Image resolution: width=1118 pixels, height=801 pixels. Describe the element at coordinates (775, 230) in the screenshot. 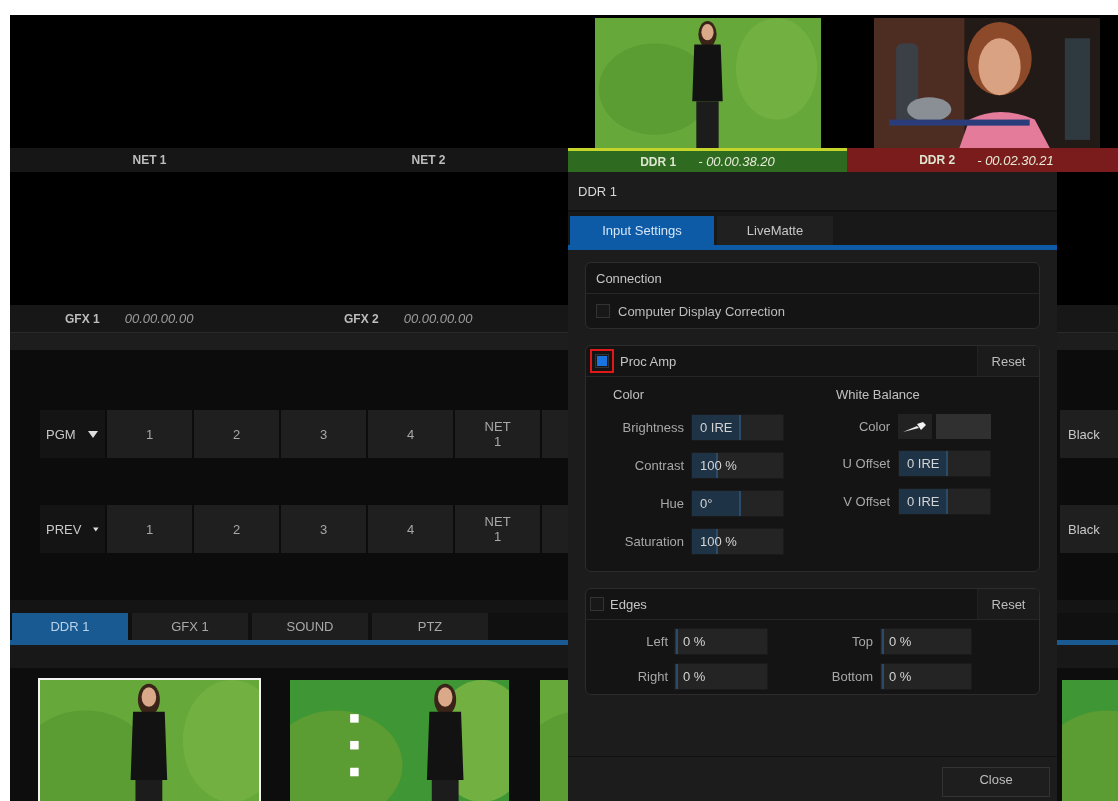

I see `tab: LiveMatte` at that location.